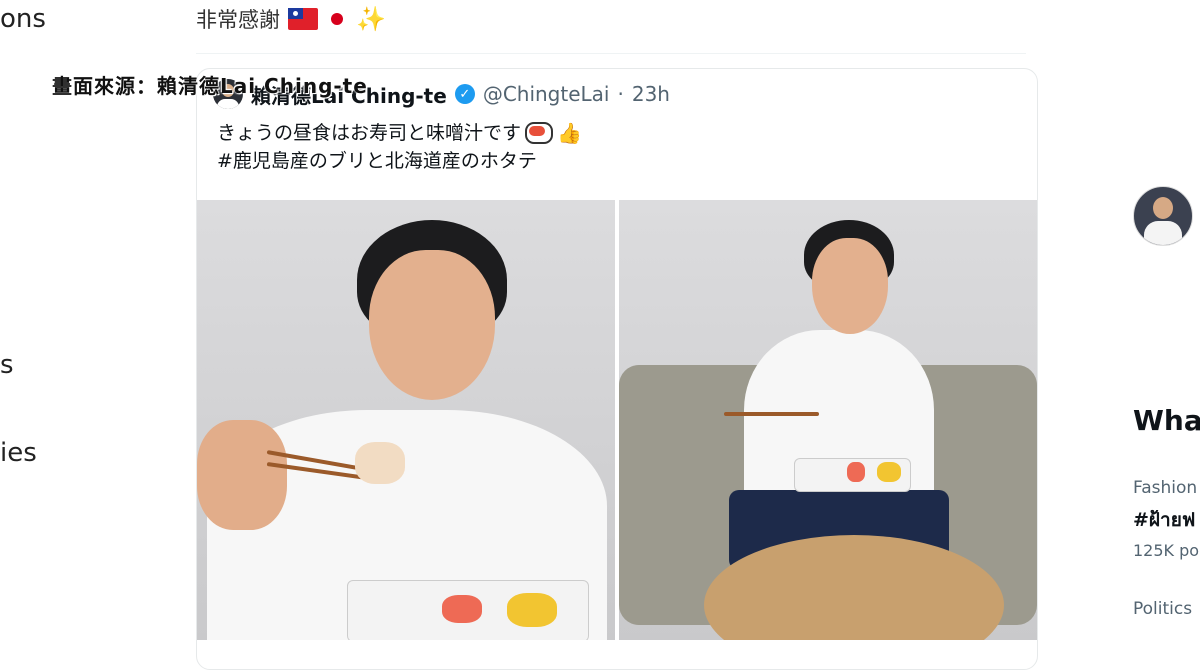 This screenshot has height=670, width=1200. I want to click on trend-name: #ฝ้ายฟ, so click(1164, 520).